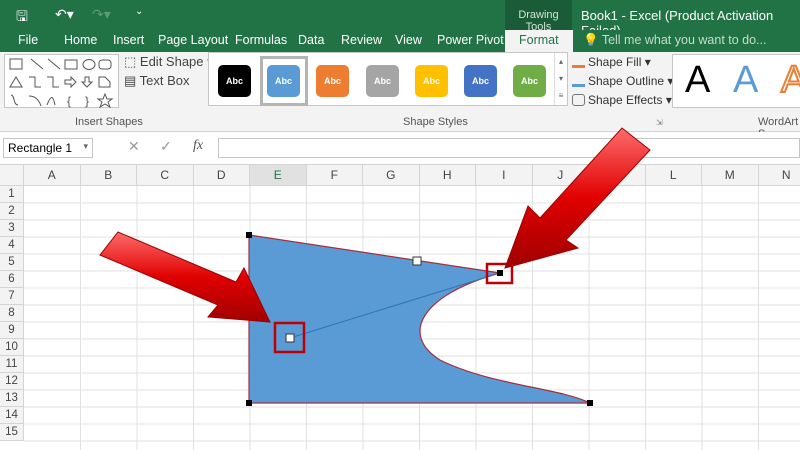 The width and height of the screenshot is (800, 450). What do you see at coordinates (500, 273) in the screenshot?
I see `vertex-handle-selected` at bounding box center [500, 273].